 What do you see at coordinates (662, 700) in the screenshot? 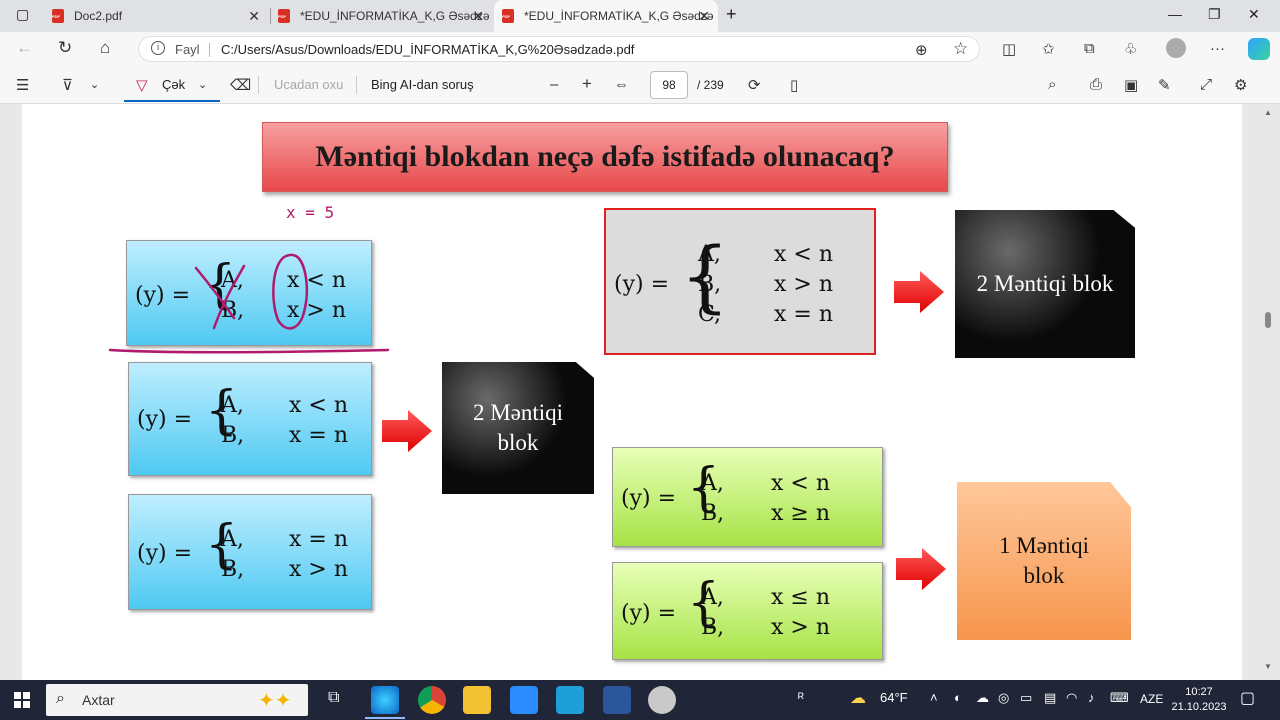
I see `app-icon` at bounding box center [662, 700].